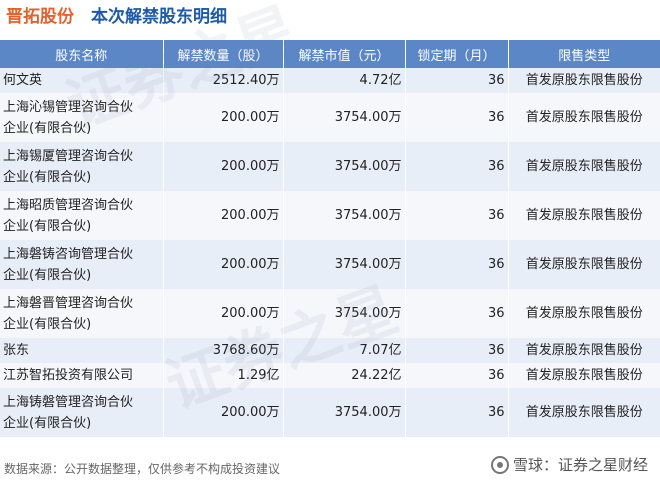 The image size is (660, 481). I want to click on unlock-quantity: 2512.40万, so click(223, 80).